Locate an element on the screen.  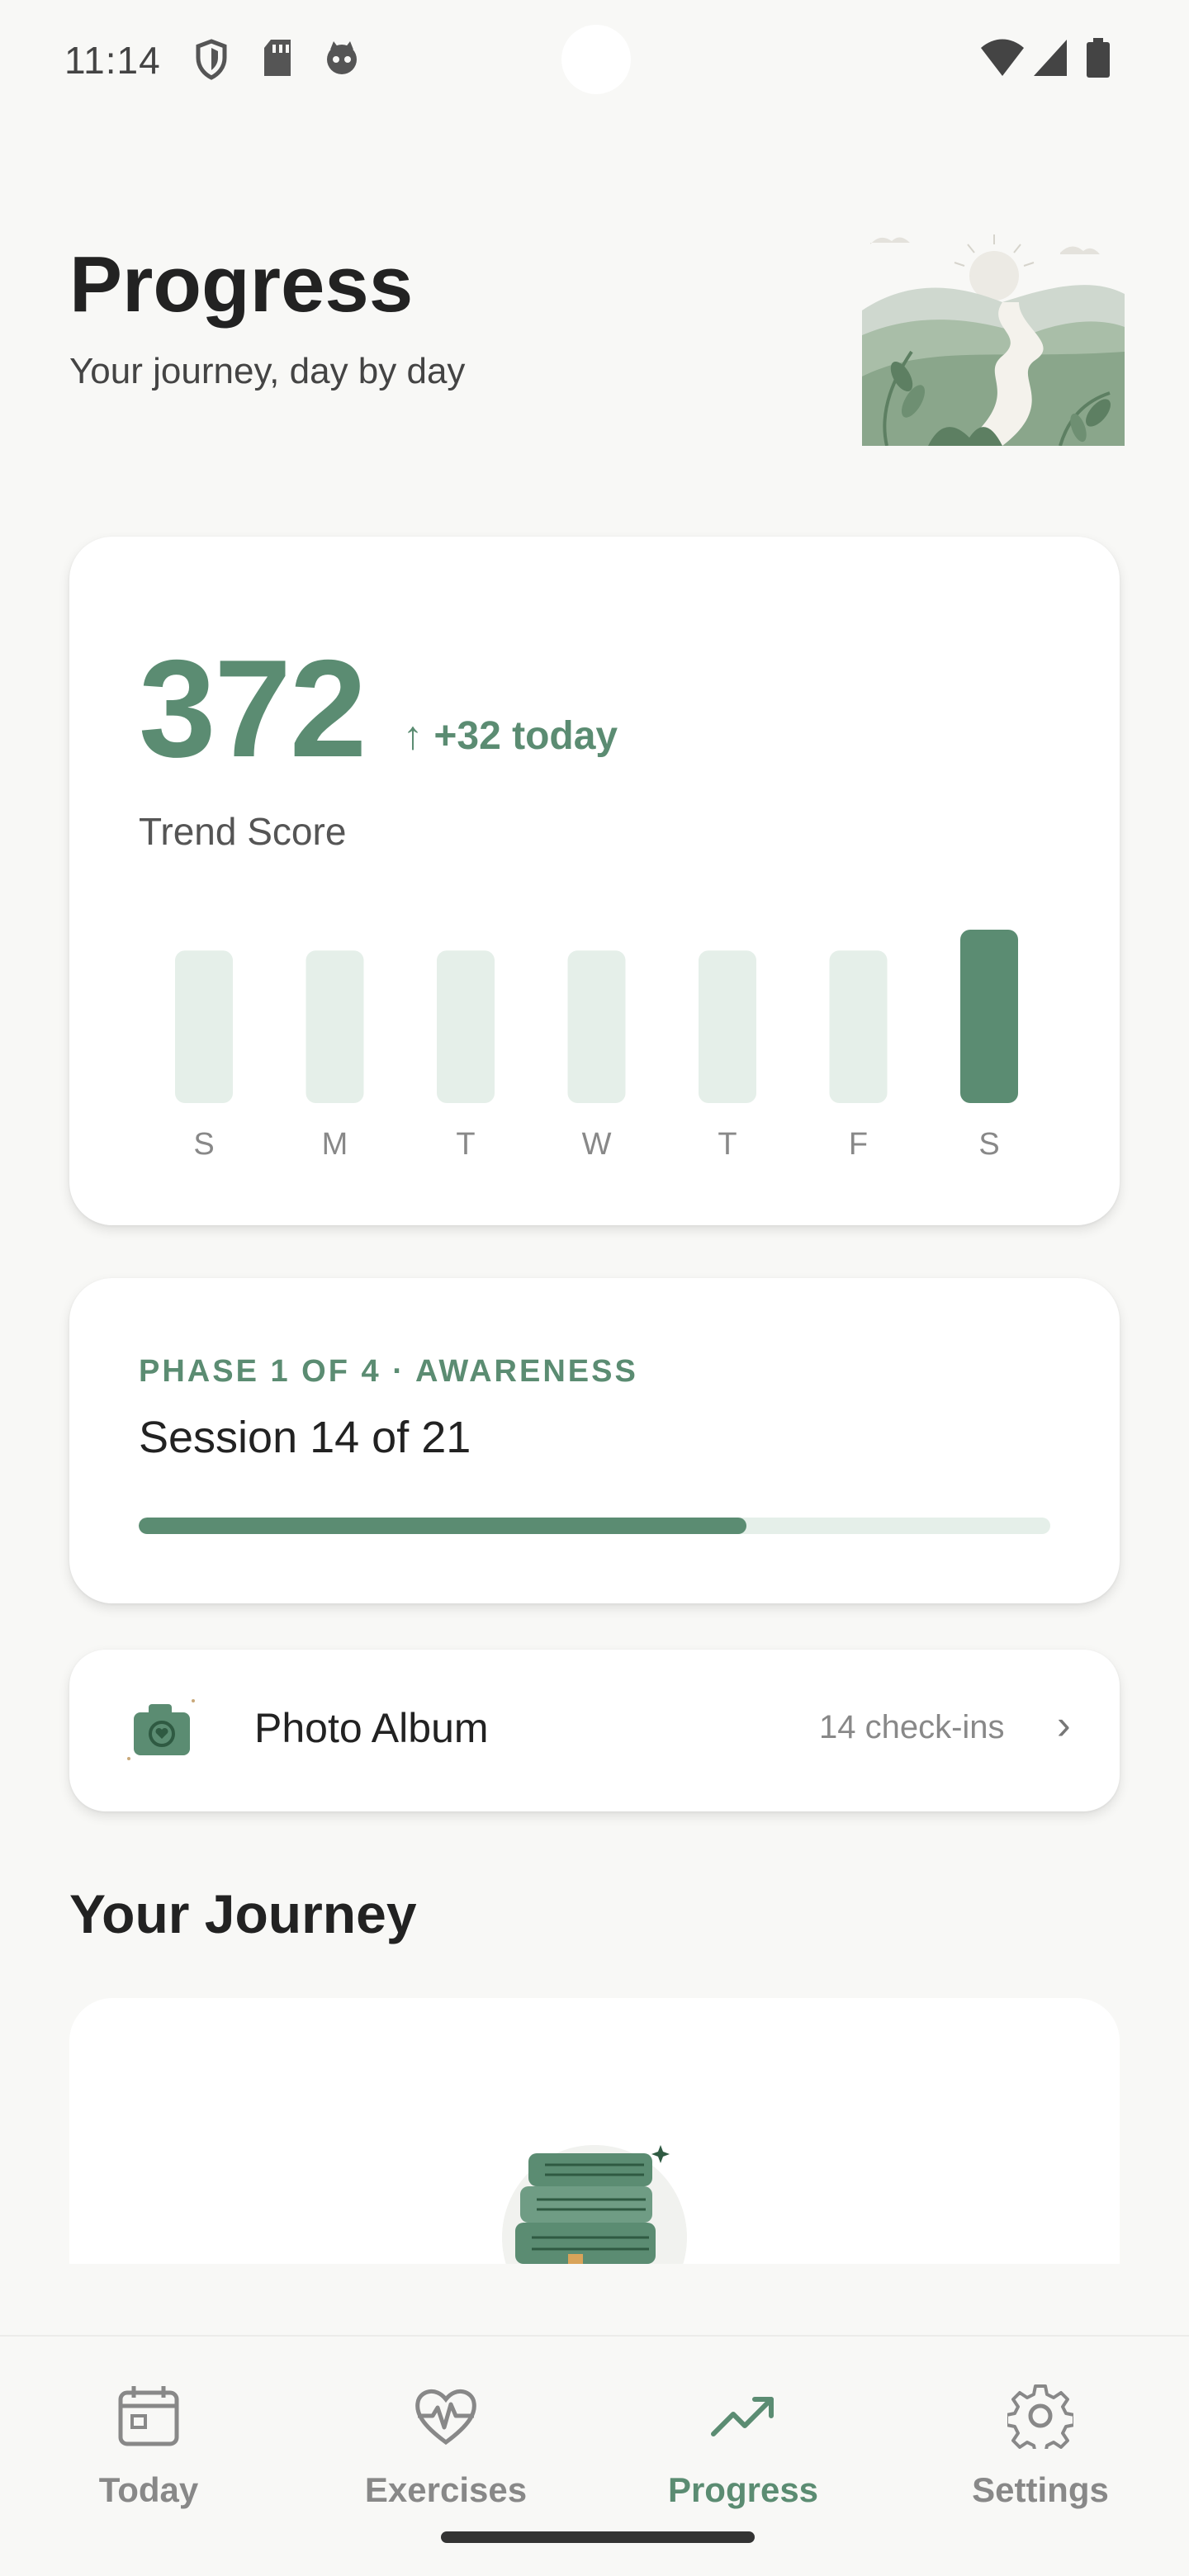
nav-label-exercises: Exercises is located at coordinates (446, 2489).